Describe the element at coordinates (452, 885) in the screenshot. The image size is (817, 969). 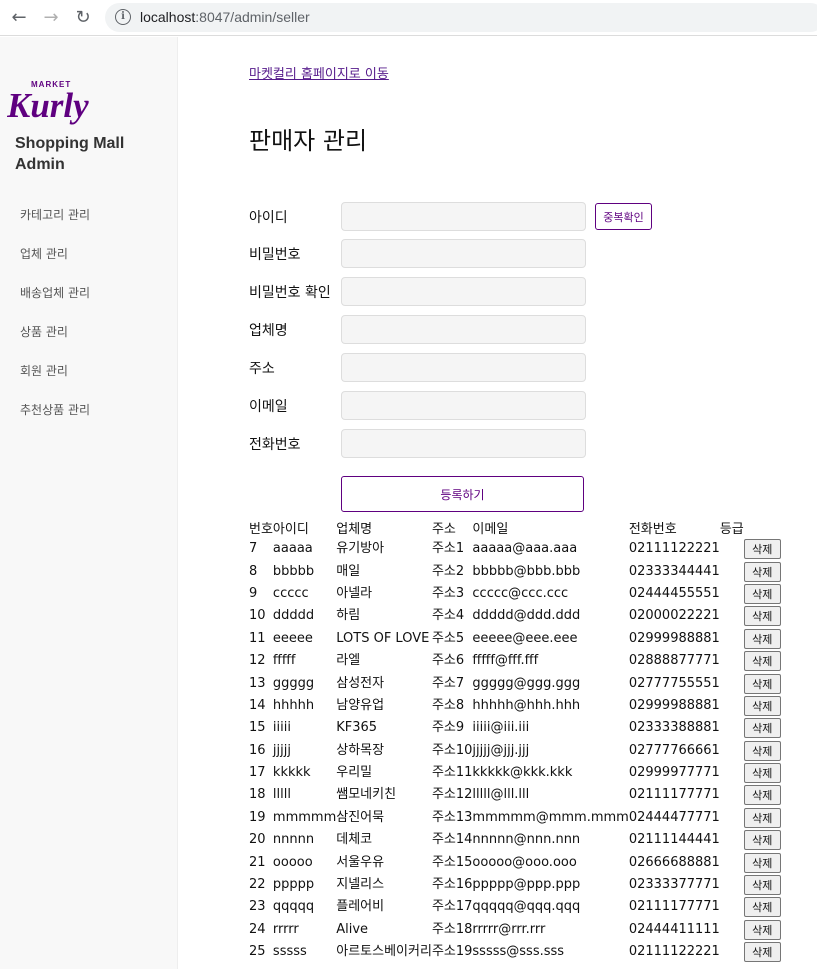
I see `cell-address: 주소16` at that location.